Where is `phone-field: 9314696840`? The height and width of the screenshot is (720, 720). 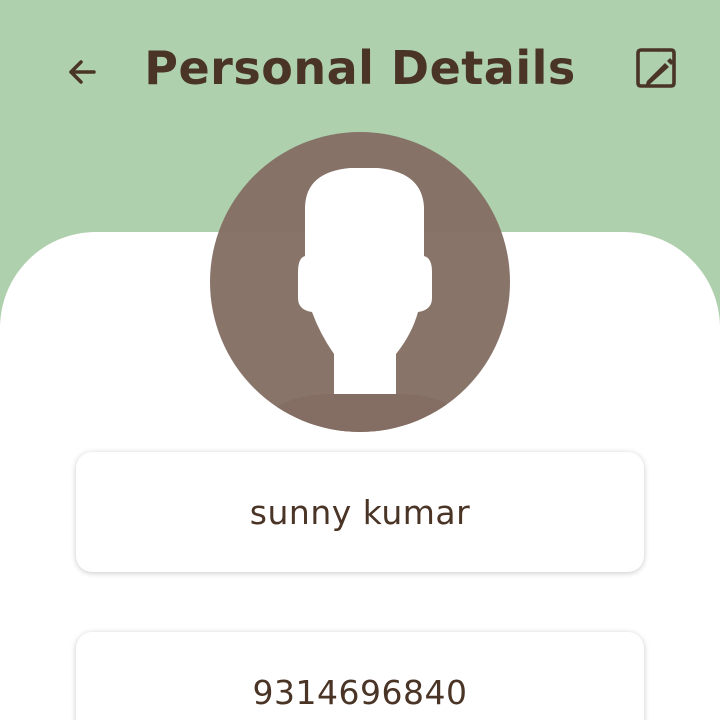
phone-field: 9314696840 is located at coordinates (360, 676).